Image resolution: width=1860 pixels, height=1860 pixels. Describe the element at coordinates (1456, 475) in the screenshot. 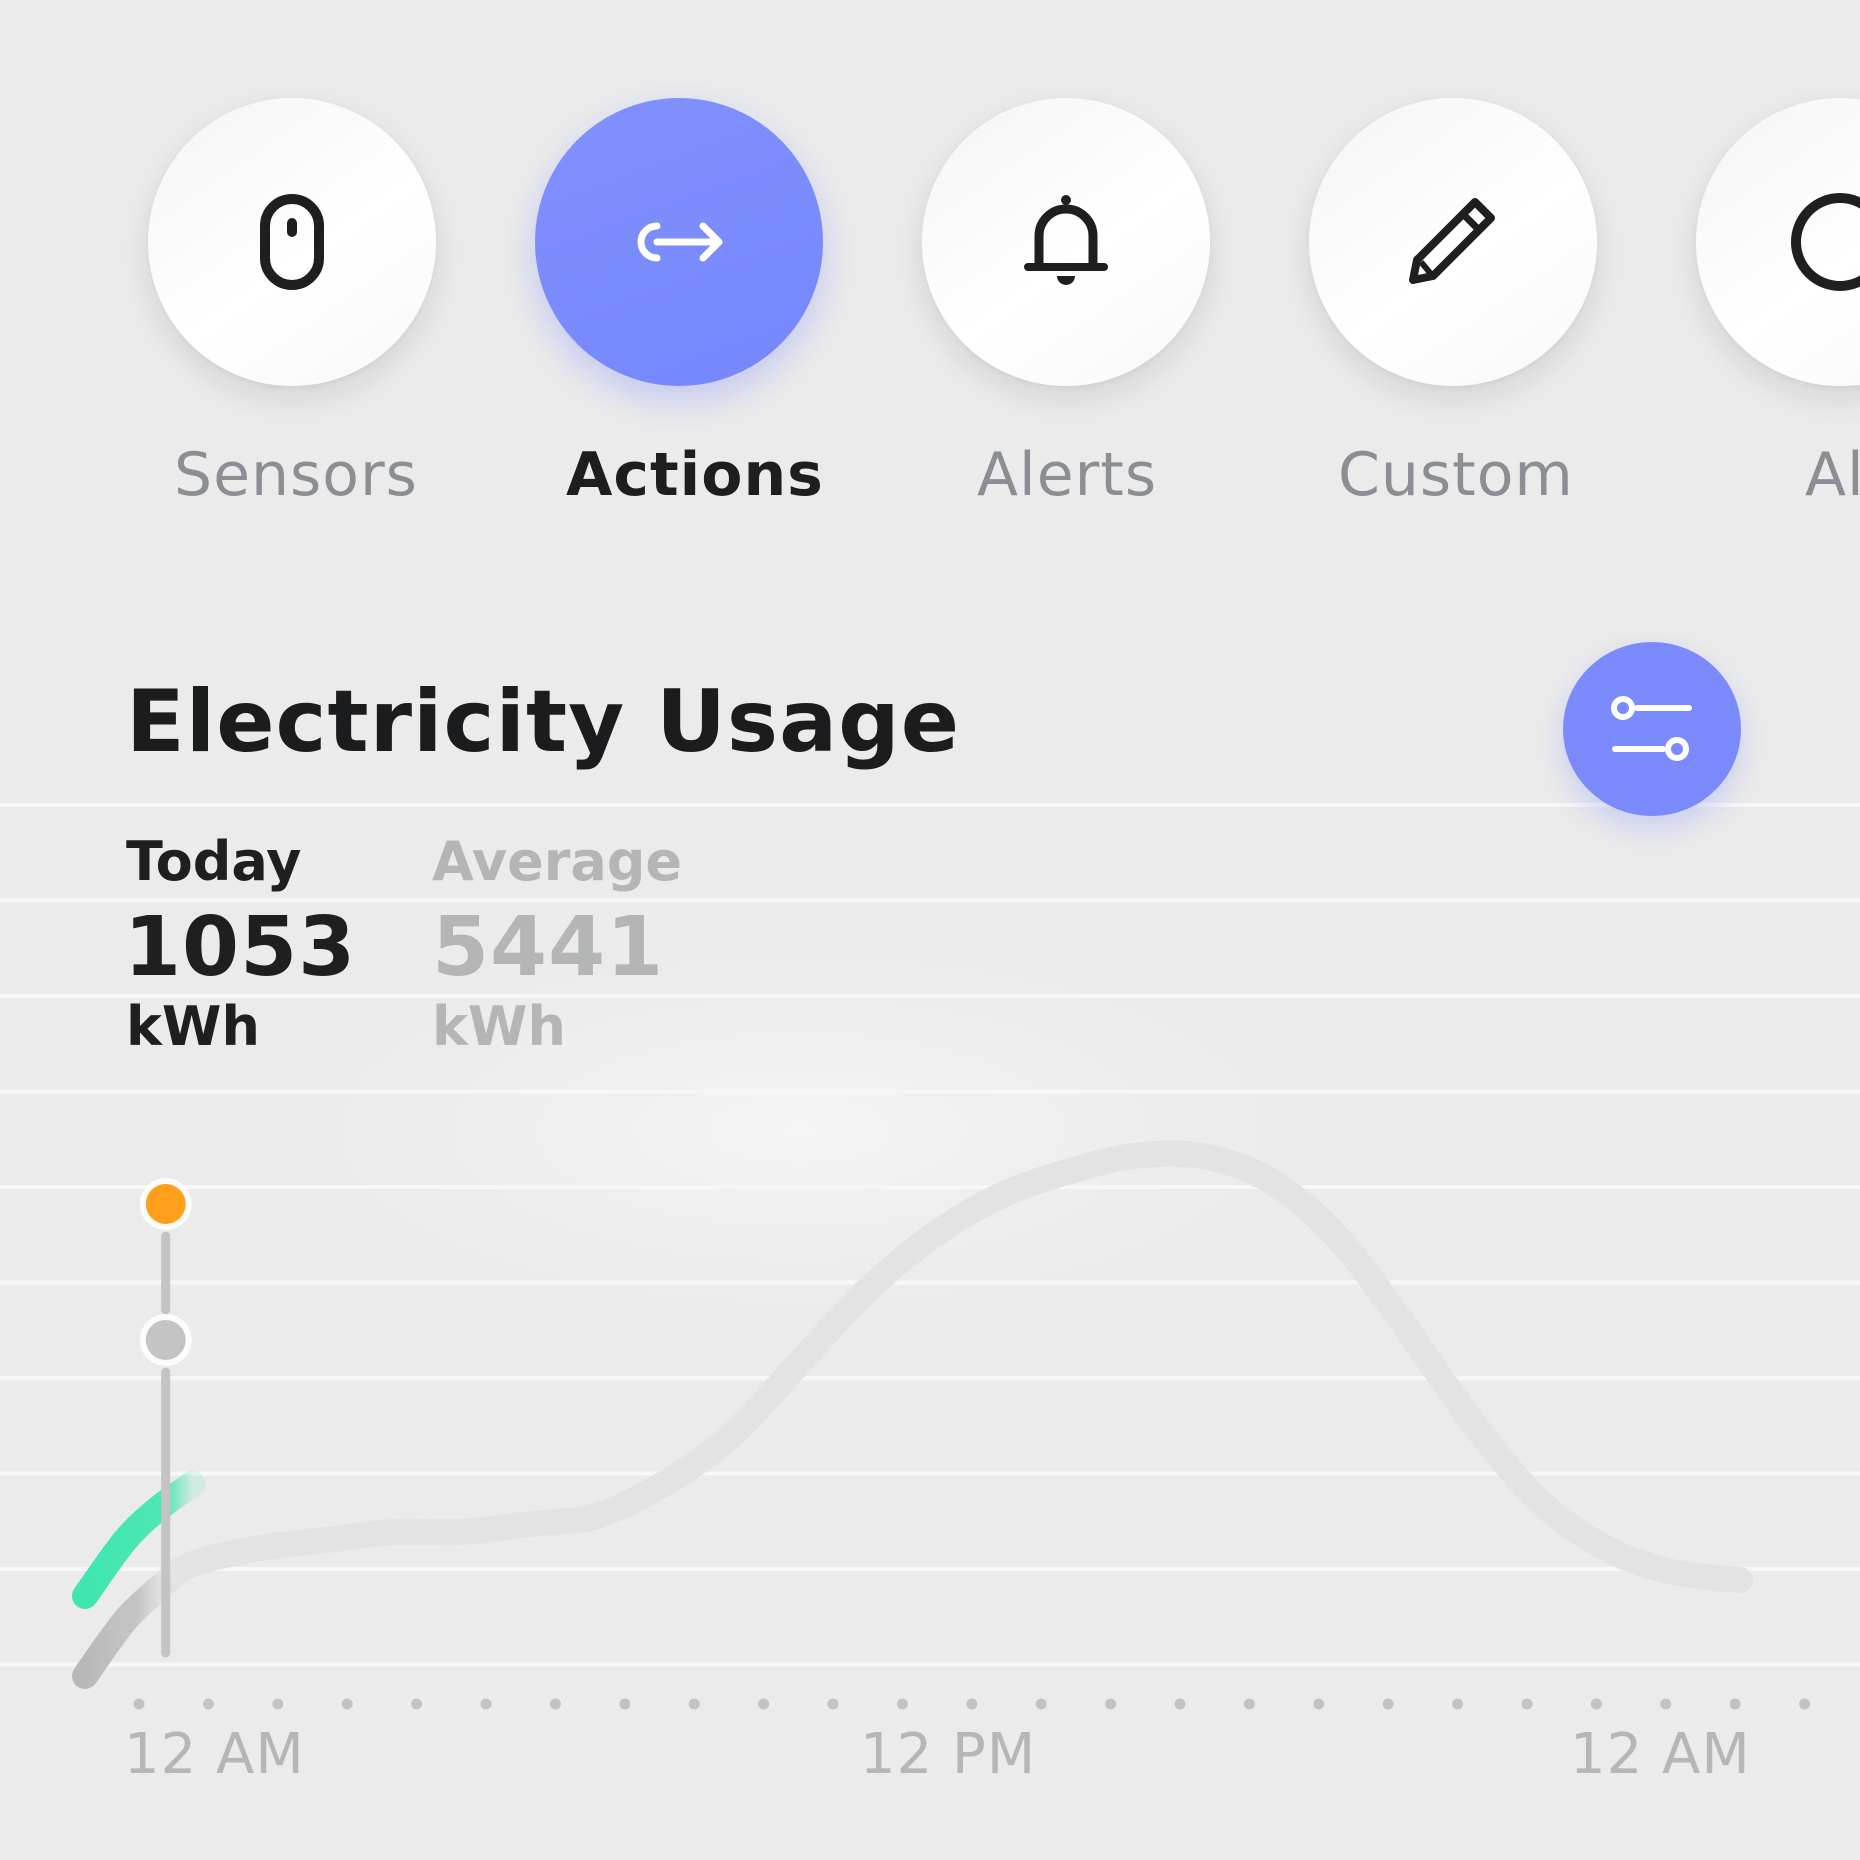

I see `category-custom-label: Custom` at that location.